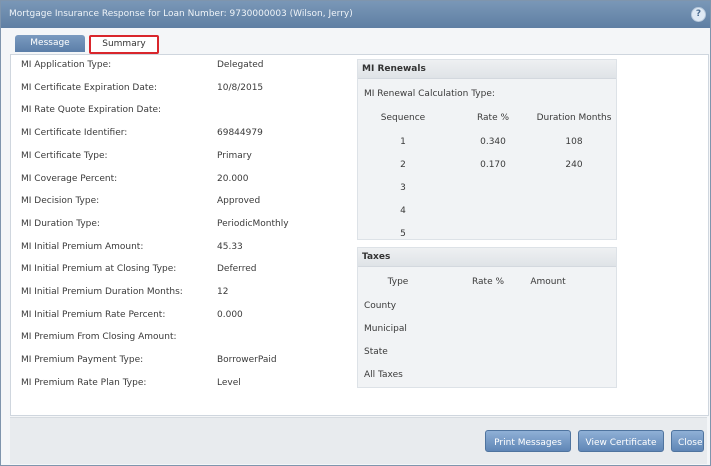  I want to click on button-bar: Print Messages View Certificate Close, so click(358, 440).